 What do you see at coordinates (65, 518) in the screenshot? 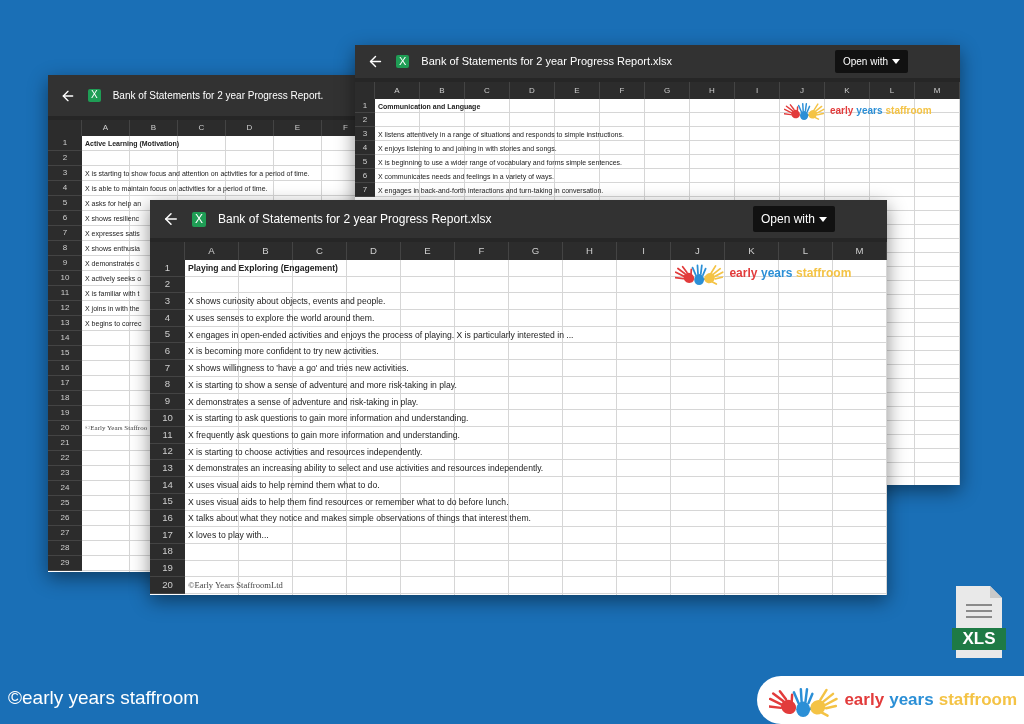
I see `row-number: 26` at bounding box center [65, 518].